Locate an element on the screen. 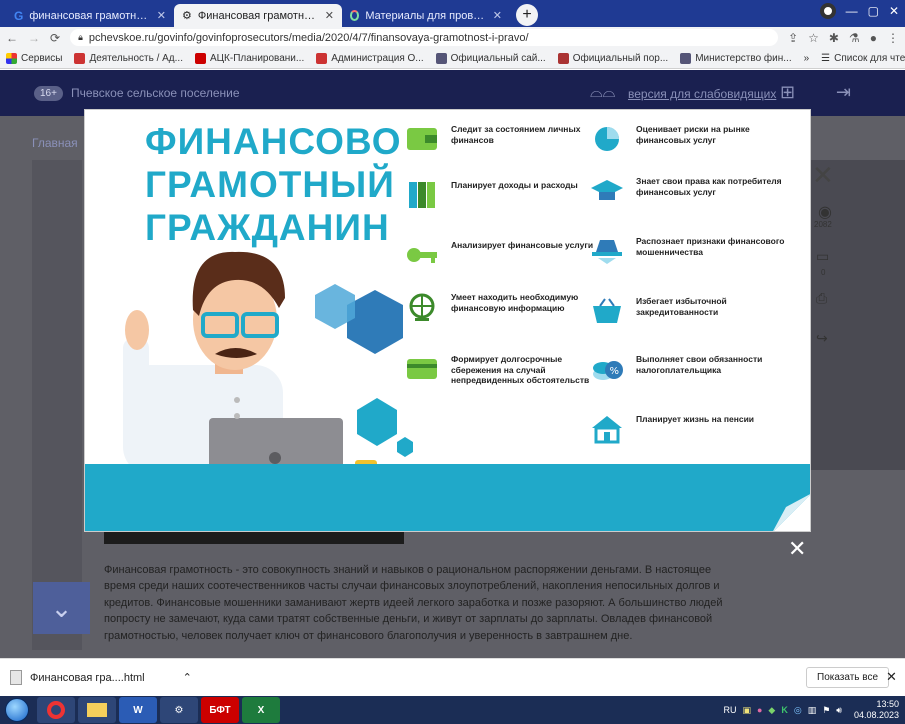 The image size is (905, 724). site-icon: ⚙ is located at coordinates (187, 16).